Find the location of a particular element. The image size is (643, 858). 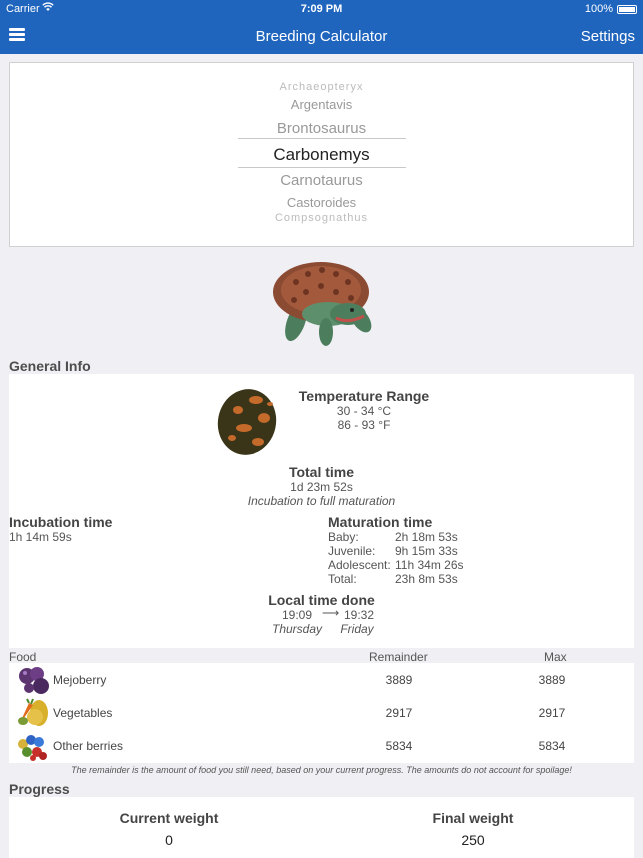

table-row: Mejoberry 3889 3889 is located at coordinates (321, 679).